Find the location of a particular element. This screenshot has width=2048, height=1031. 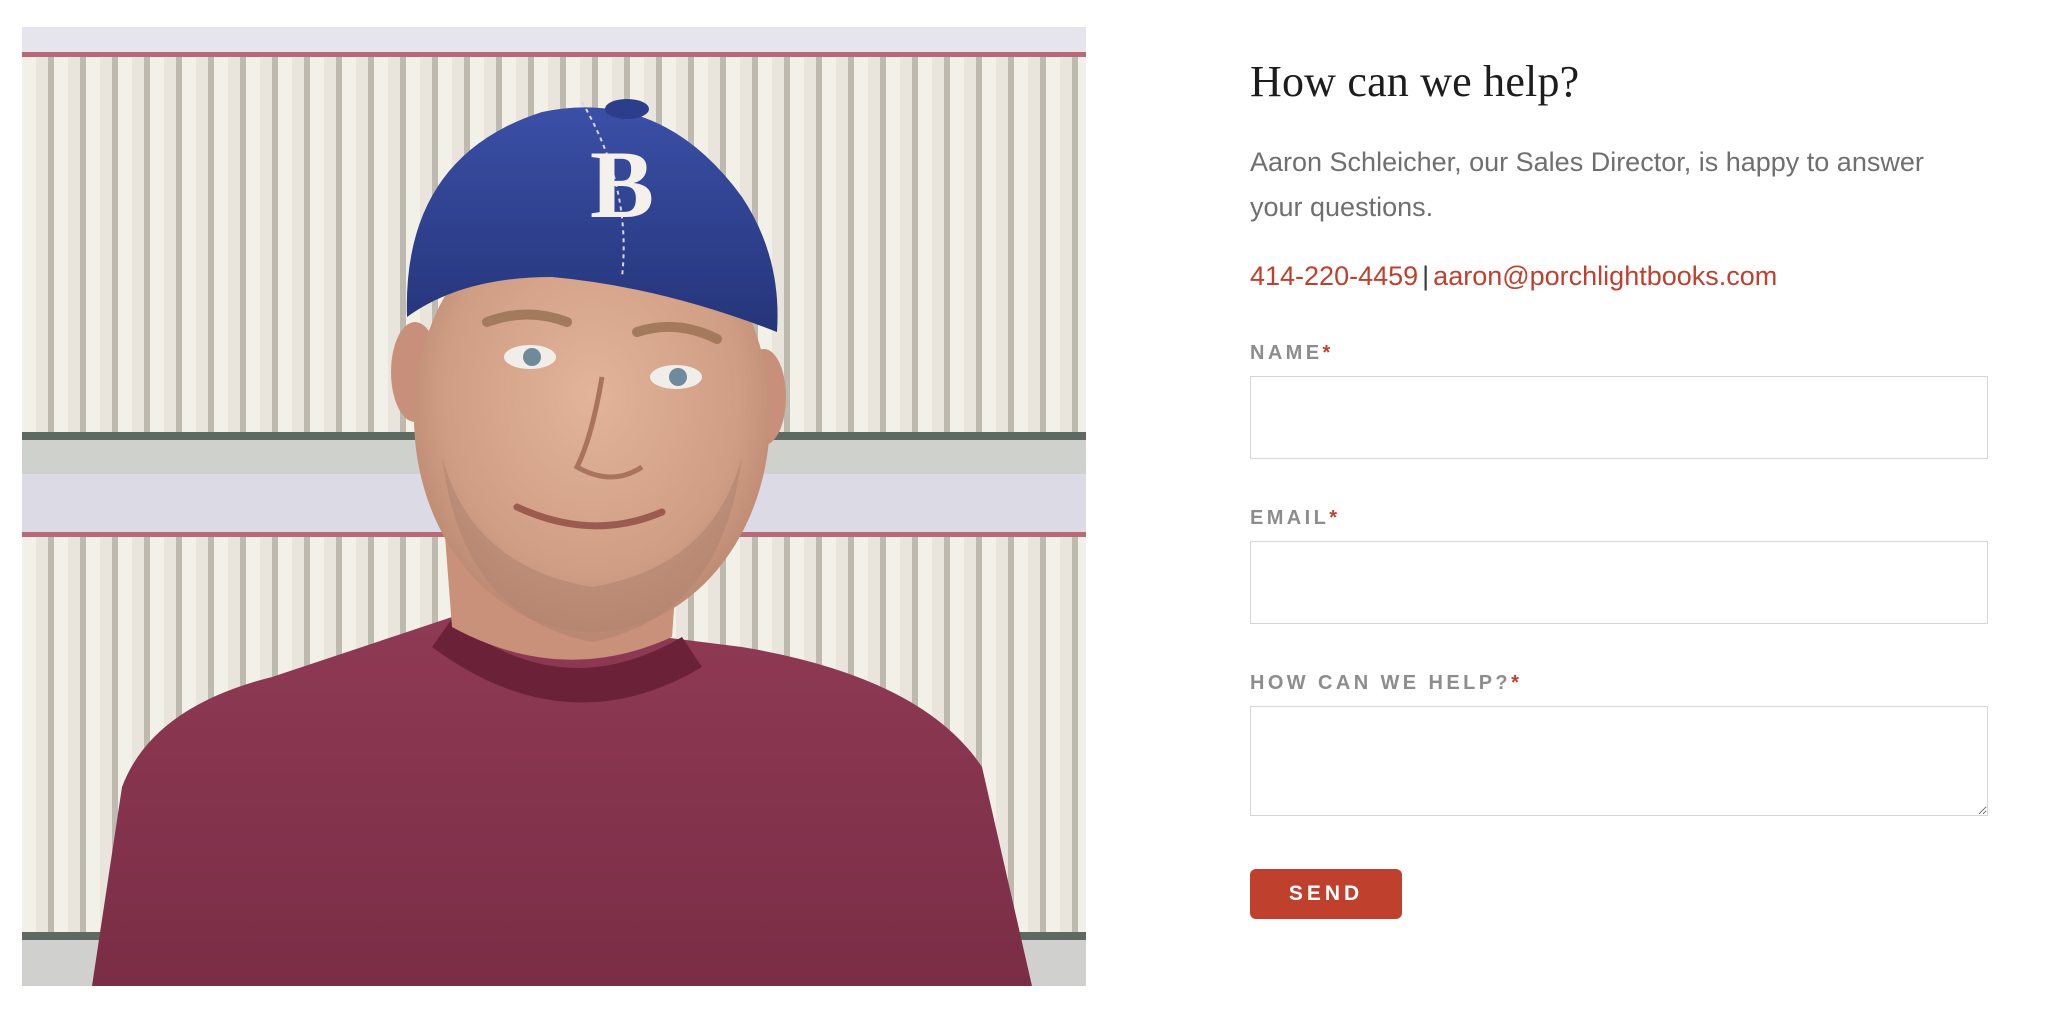

help-label: HOW CAN WE HELP?* is located at coordinates (1620, 683).